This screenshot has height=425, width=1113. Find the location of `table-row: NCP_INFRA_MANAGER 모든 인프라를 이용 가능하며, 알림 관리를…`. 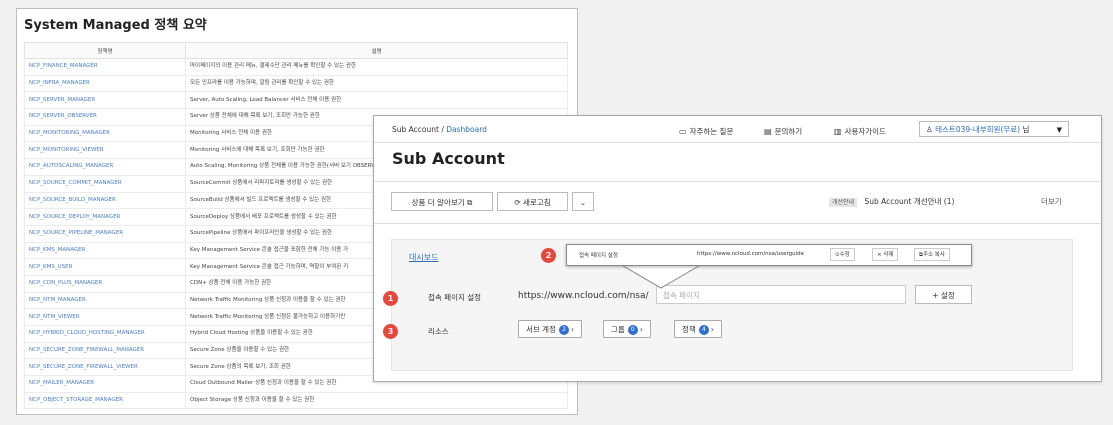

table-row: NCP_INFRA_MANAGER 모든 인프라를 이용 가능하며, 알림 관리를… is located at coordinates (296, 83).